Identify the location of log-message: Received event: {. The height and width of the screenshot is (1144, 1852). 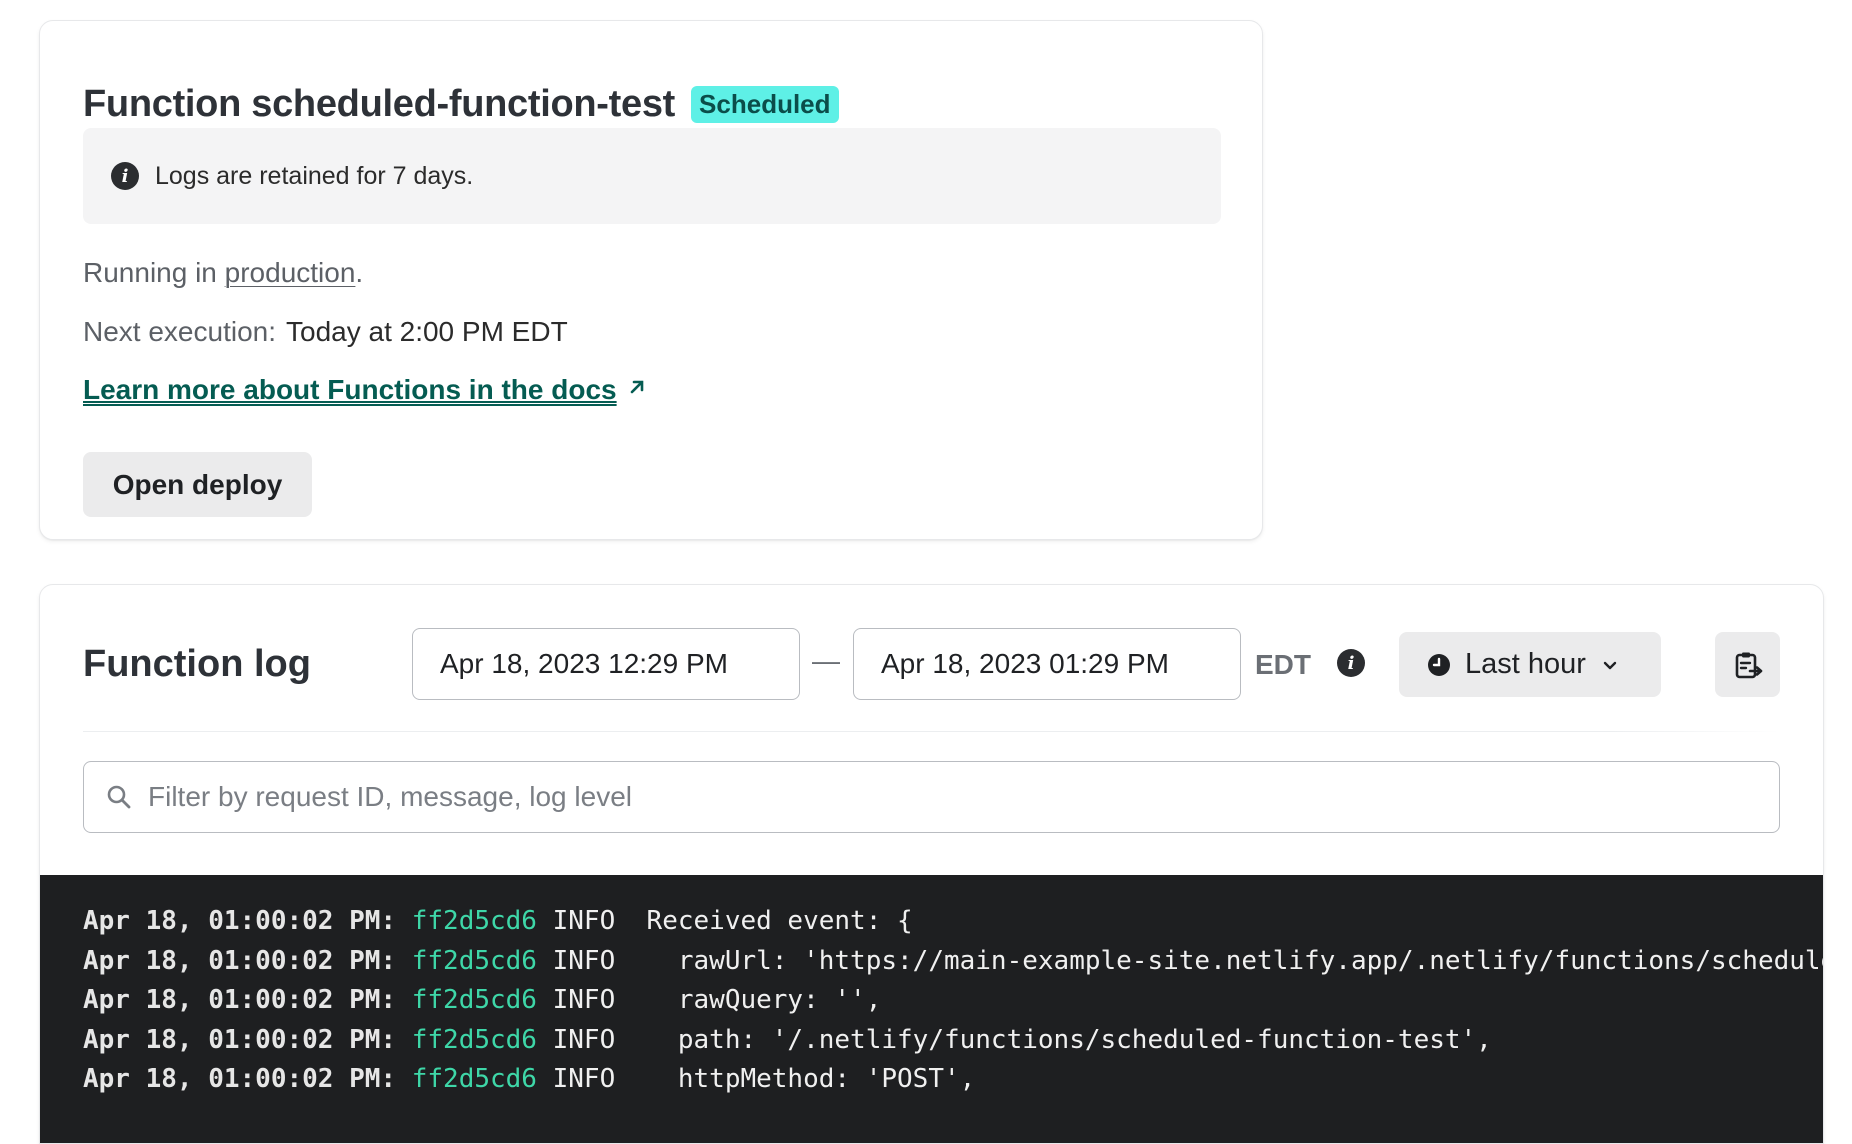
(764, 921).